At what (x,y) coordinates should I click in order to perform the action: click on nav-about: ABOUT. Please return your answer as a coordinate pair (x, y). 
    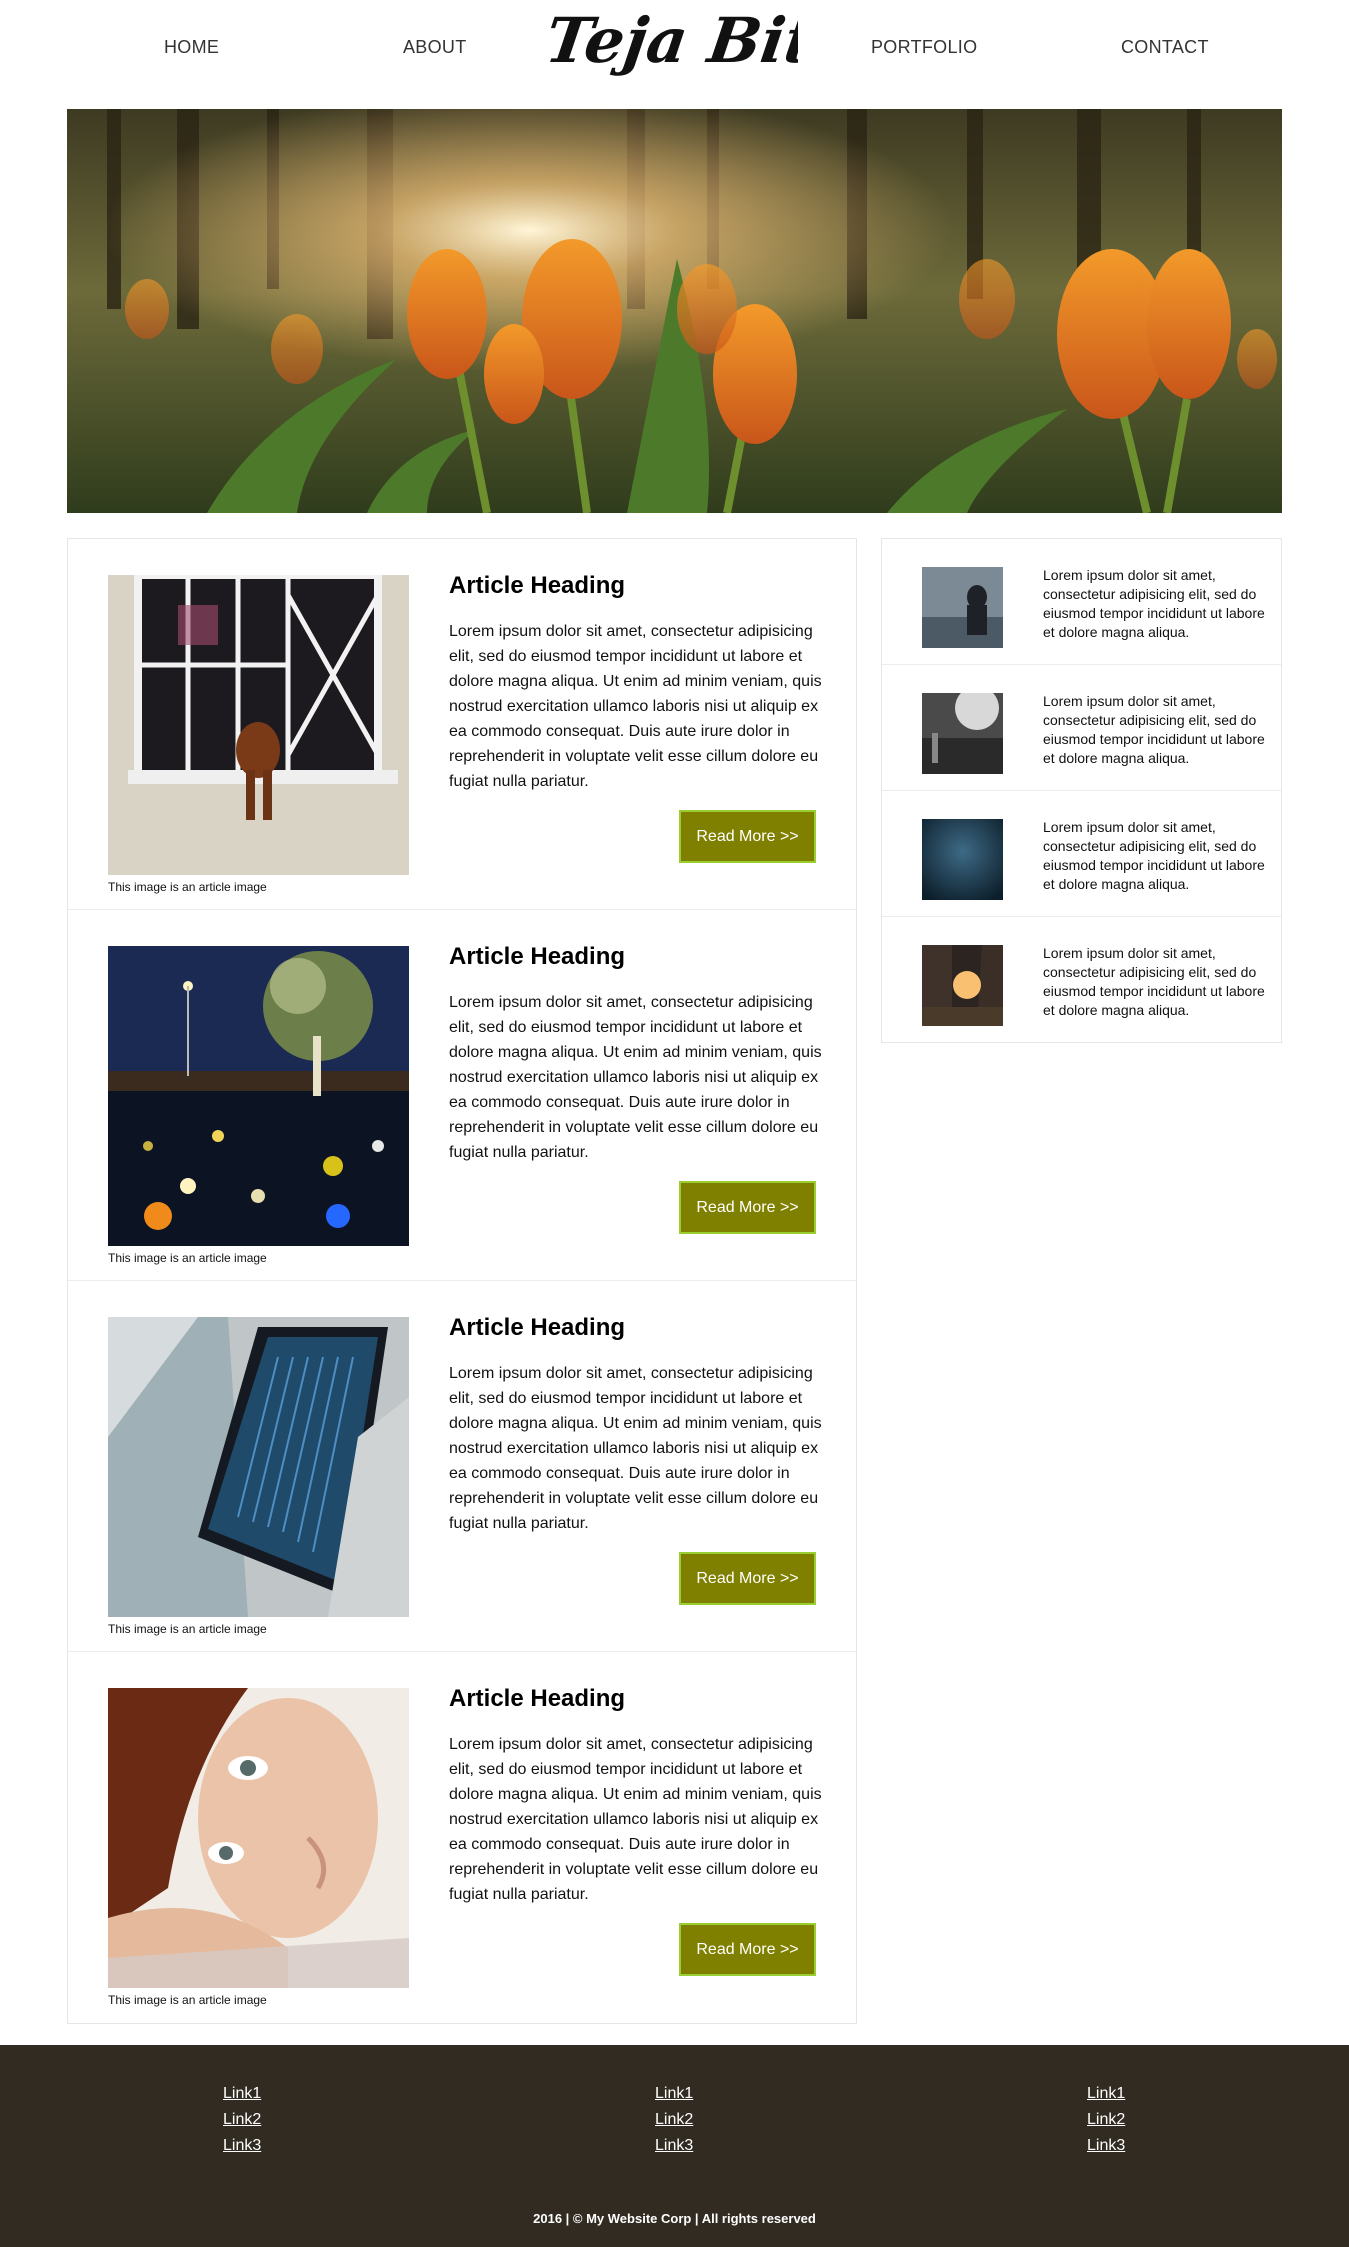
    Looking at the image, I should click on (435, 47).